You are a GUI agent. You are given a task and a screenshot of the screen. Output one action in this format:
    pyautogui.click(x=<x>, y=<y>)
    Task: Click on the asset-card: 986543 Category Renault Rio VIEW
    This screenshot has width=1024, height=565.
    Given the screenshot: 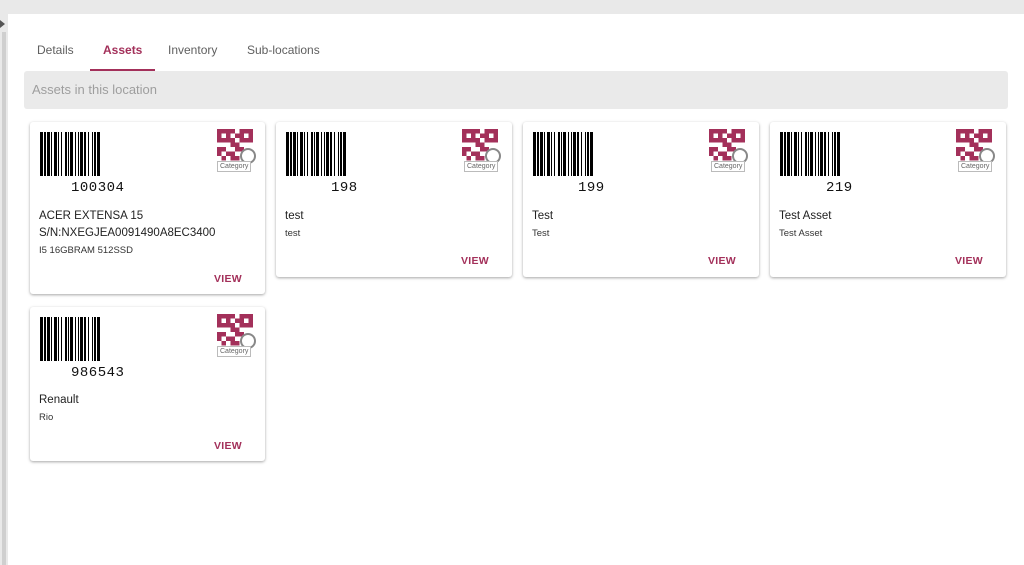 What is the action you would take?
    pyautogui.click(x=147, y=384)
    